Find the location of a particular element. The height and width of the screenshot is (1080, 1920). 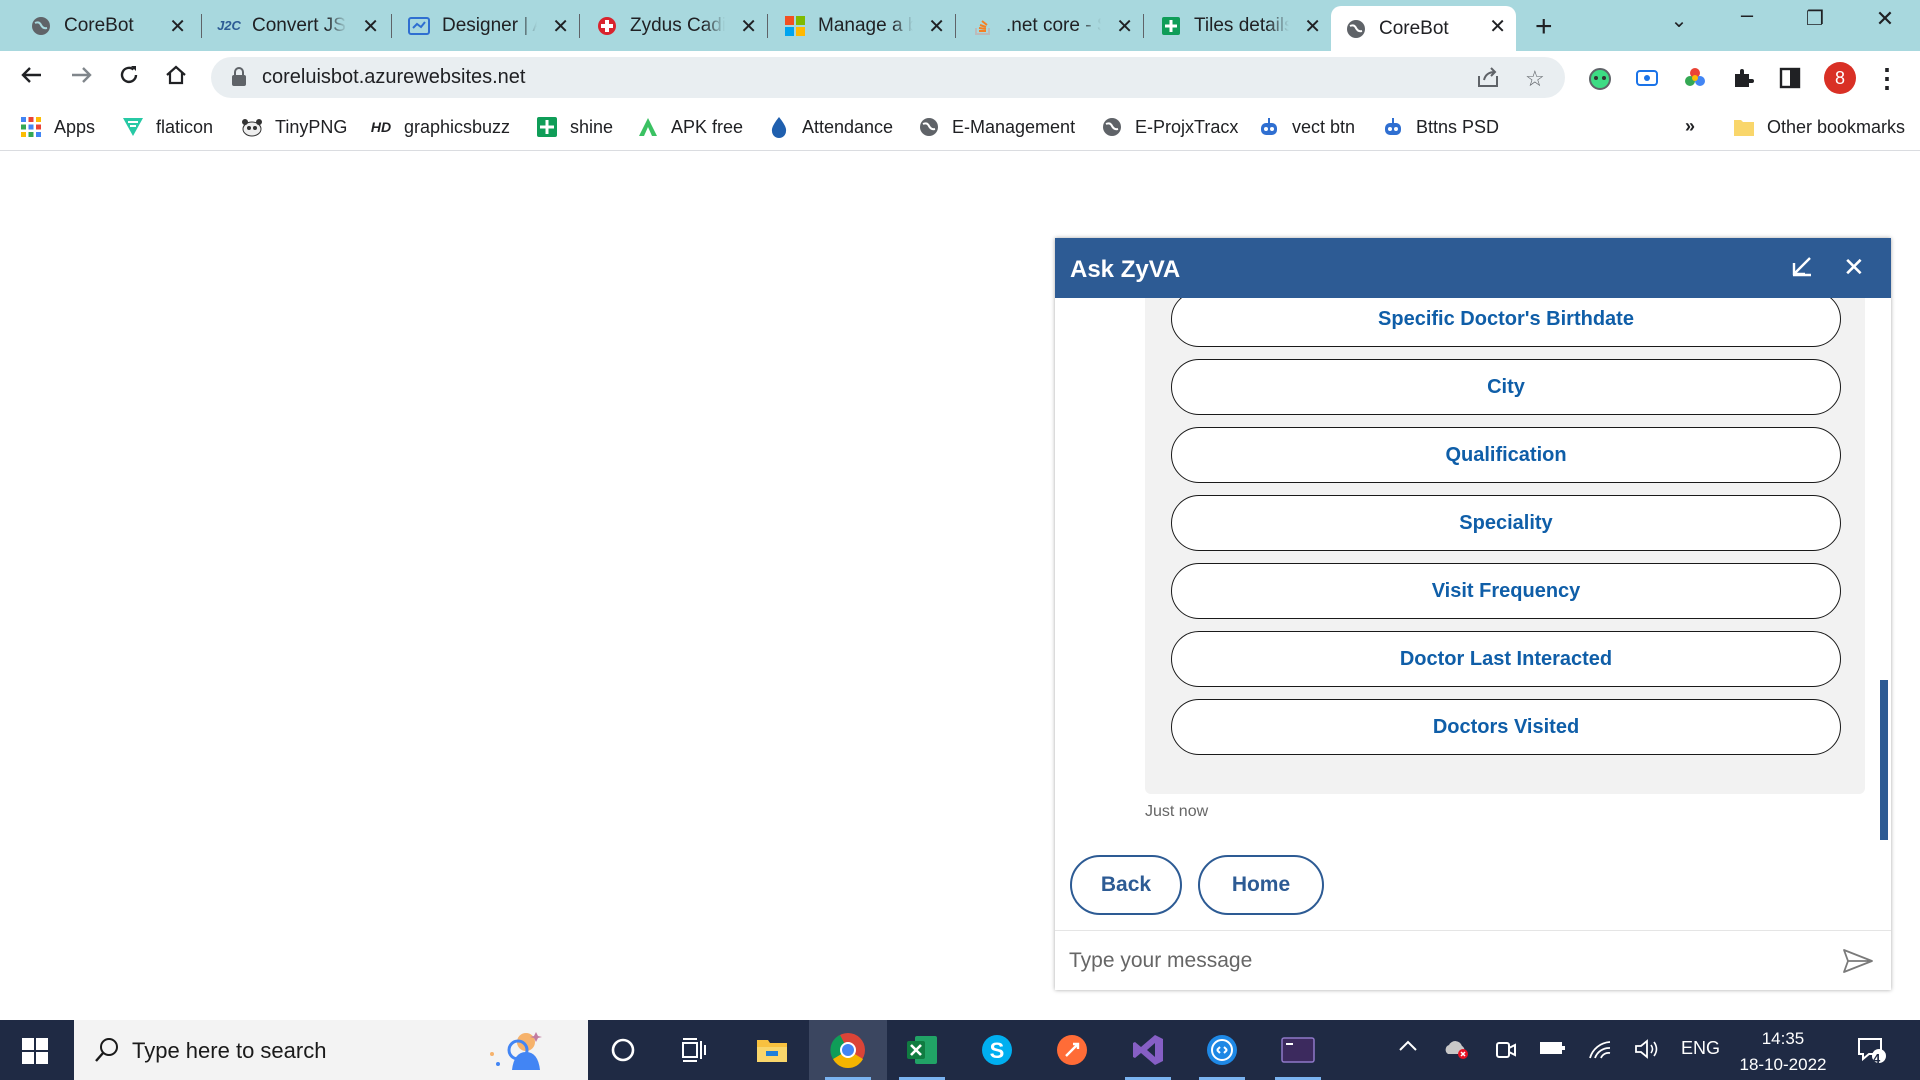

bookmark-apk-free: APK free is located at coordinates (690, 127).